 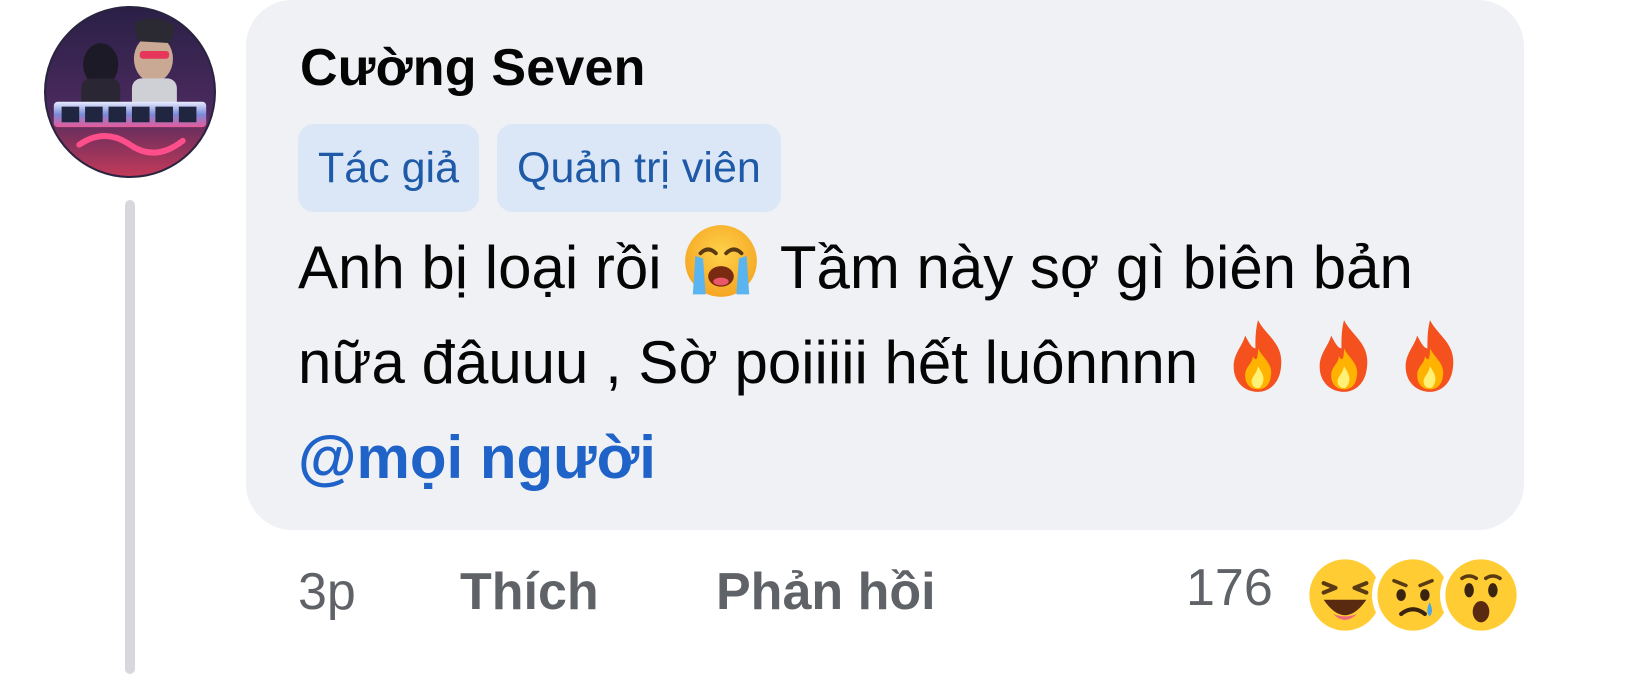 I want to click on badge-author: Tác giả, so click(x=389, y=168).